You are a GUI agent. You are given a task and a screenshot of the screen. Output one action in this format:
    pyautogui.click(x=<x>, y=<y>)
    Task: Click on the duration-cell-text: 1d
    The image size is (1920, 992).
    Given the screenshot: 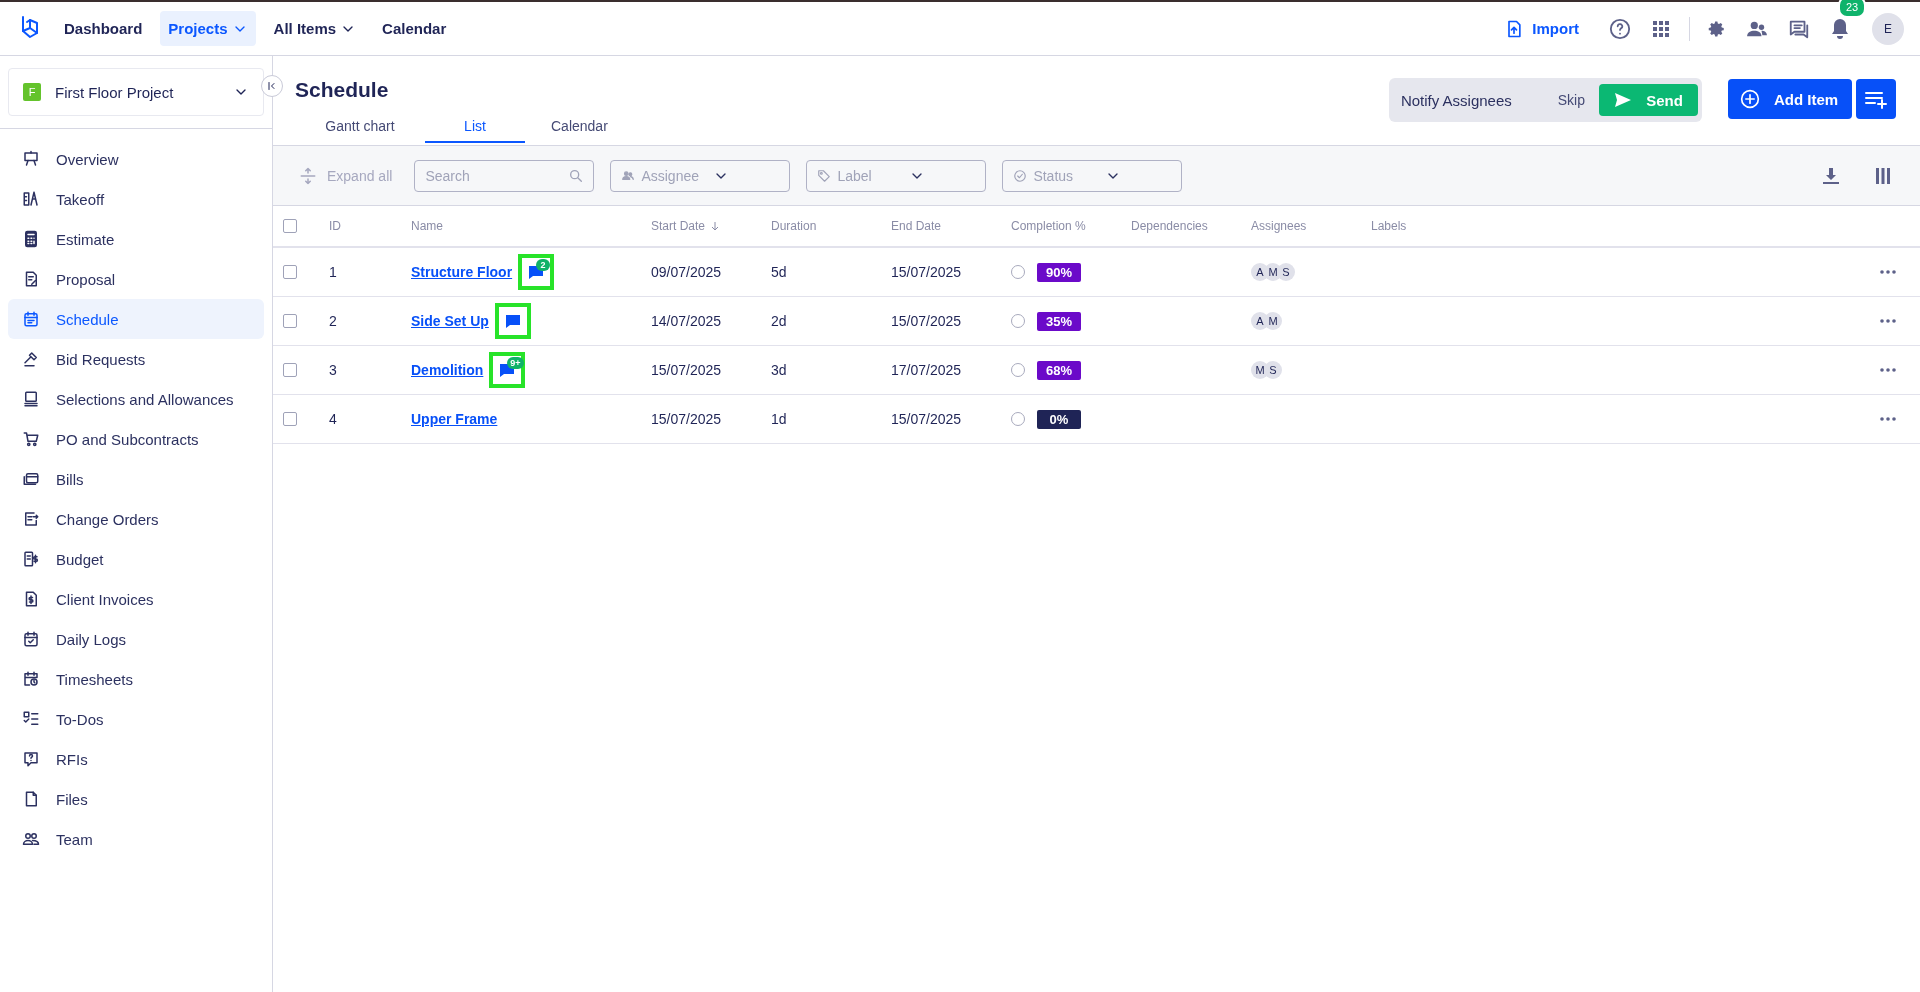 What is the action you would take?
    pyautogui.click(x=779, y=419)
    